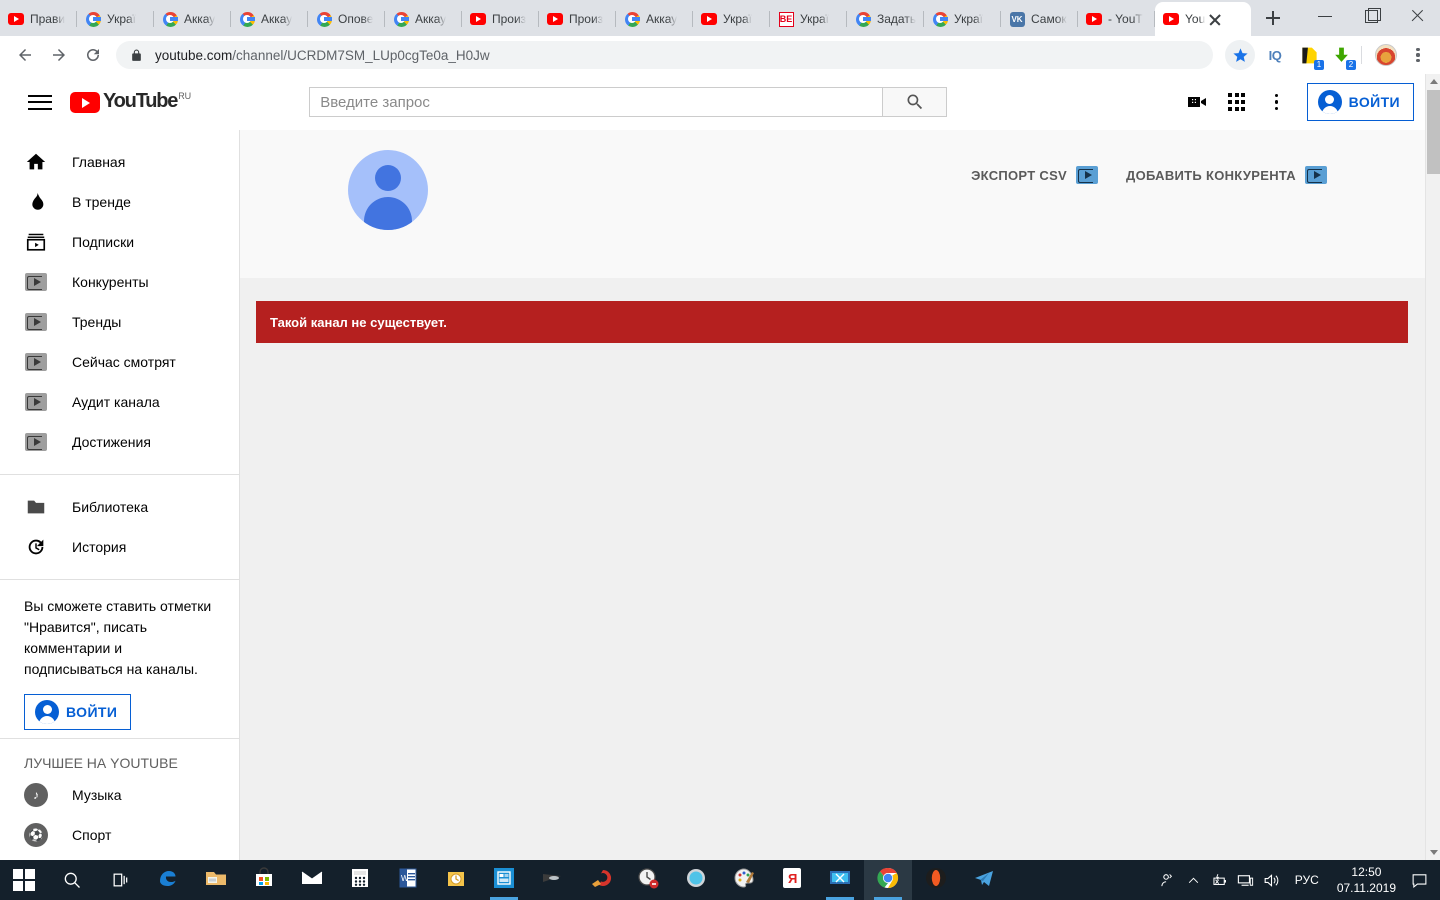 The height and width of the screenshot is (900, 1440). I want to click on network-icon, so click(1246, 880).